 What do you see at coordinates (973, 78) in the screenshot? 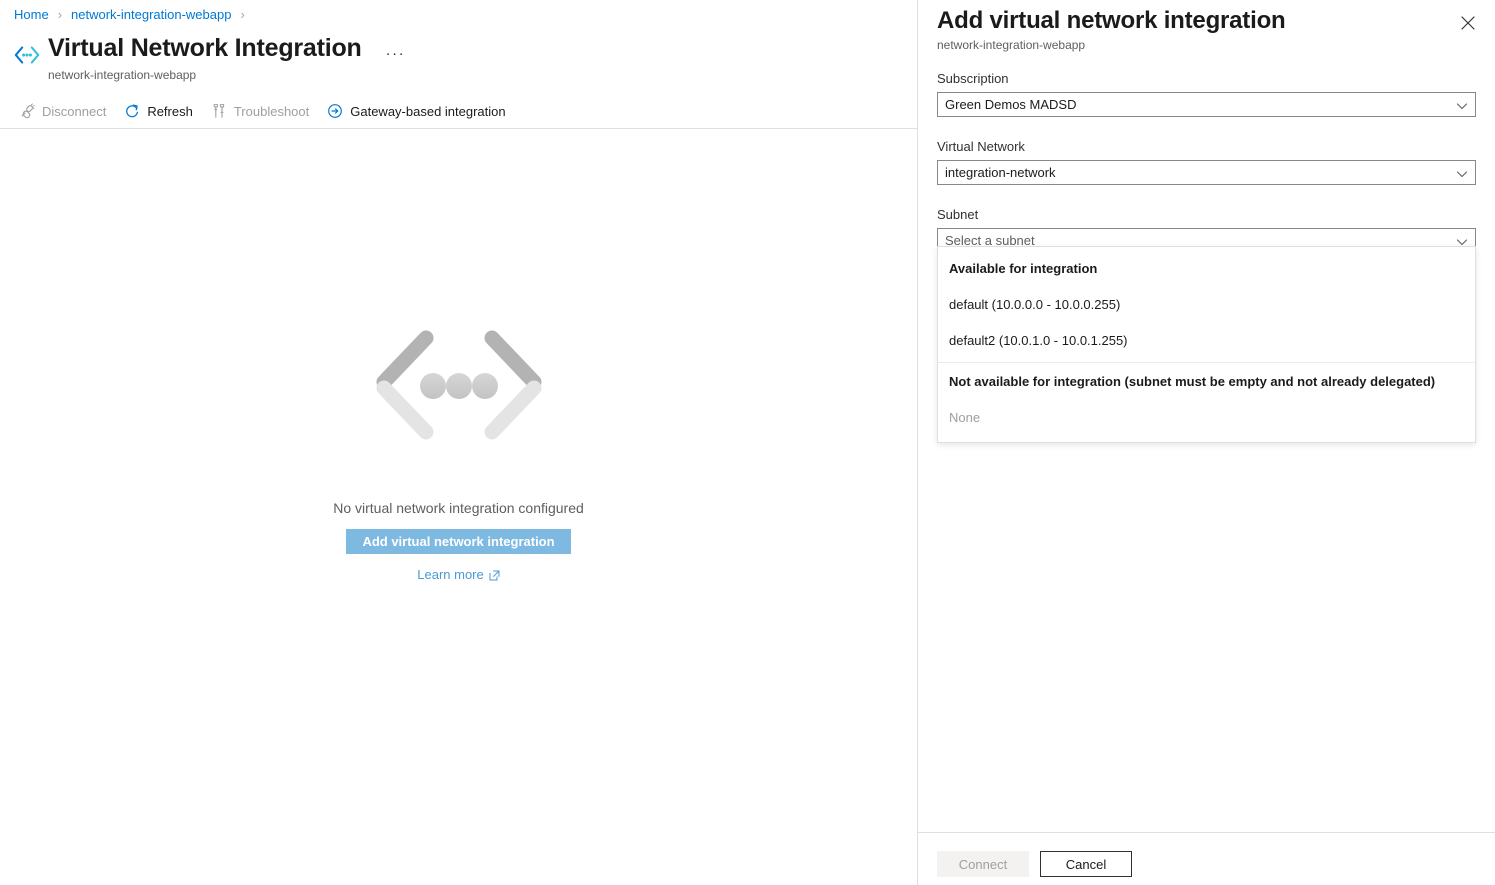
I see `subscription-label: Subscription` at bounding box center [973, 78].